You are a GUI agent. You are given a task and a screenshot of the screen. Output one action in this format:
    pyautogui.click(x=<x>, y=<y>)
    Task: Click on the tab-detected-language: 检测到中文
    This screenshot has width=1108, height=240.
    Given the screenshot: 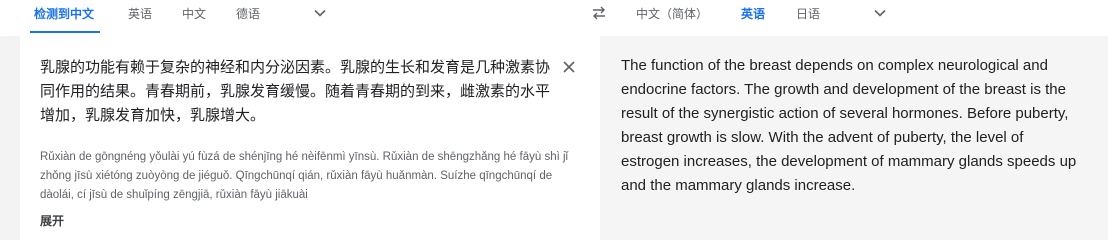 What is the action you would take?
    pyautogui.click(x=64, y=14)
    